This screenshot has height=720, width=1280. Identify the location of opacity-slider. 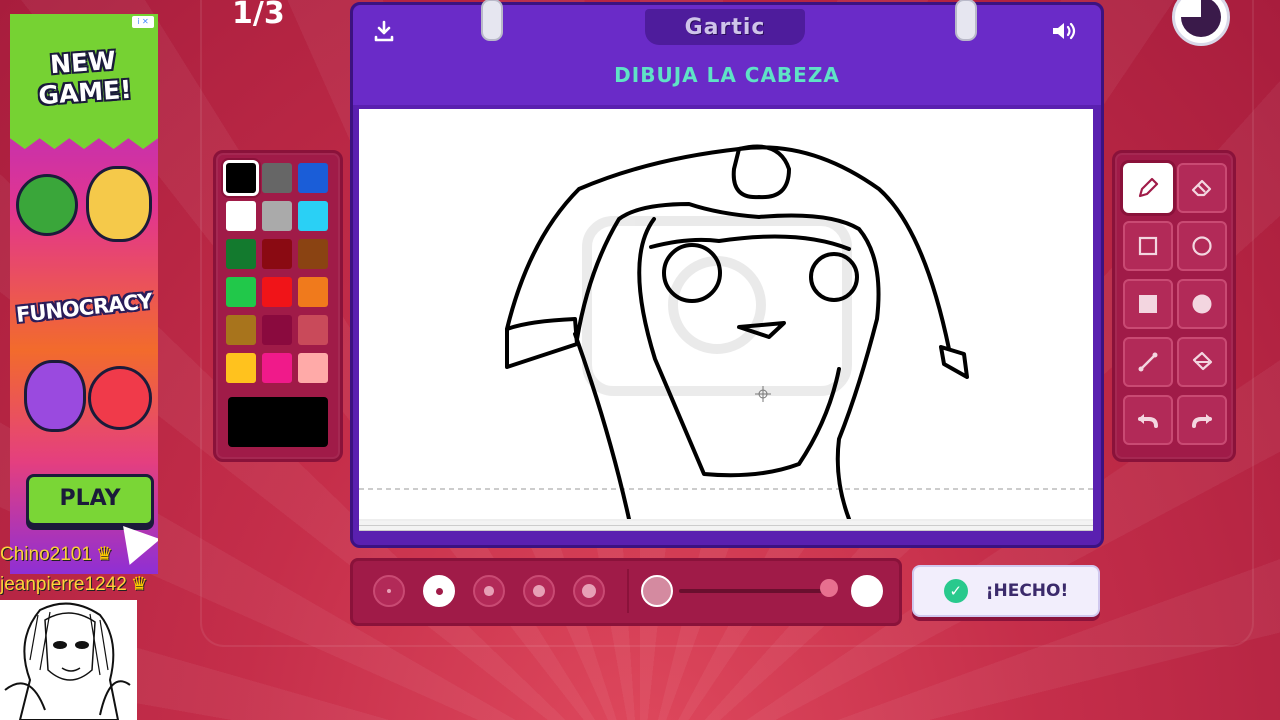
(754, 591).